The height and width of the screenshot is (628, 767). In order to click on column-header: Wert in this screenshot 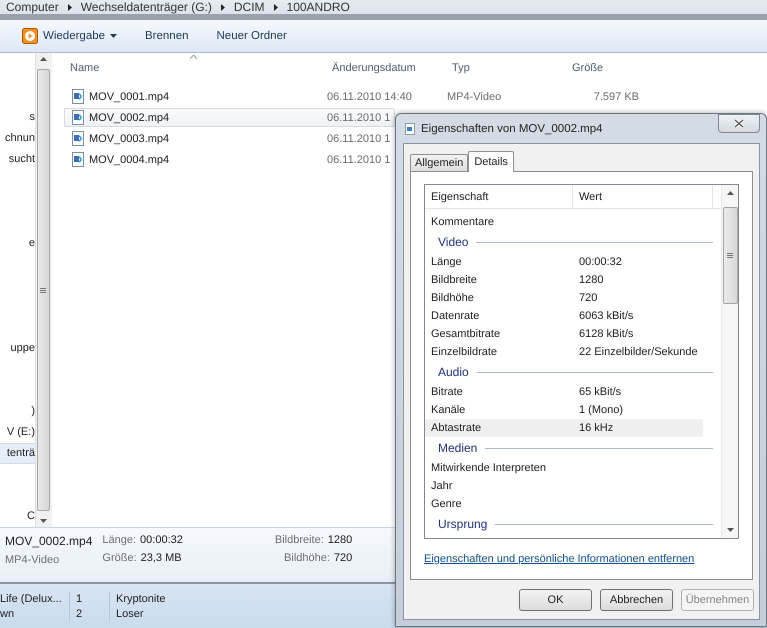, I will do `click(643, 197)`.